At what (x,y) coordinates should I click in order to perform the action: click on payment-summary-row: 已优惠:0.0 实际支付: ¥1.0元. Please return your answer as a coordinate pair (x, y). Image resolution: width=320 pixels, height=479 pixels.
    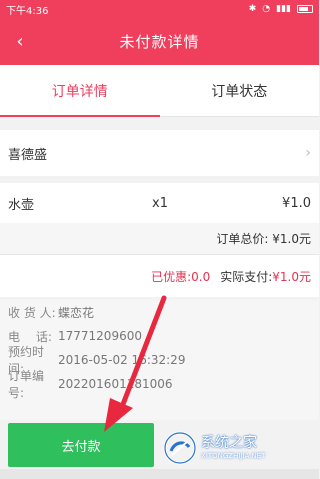
    Looking at the image, I should click on (159, 276).